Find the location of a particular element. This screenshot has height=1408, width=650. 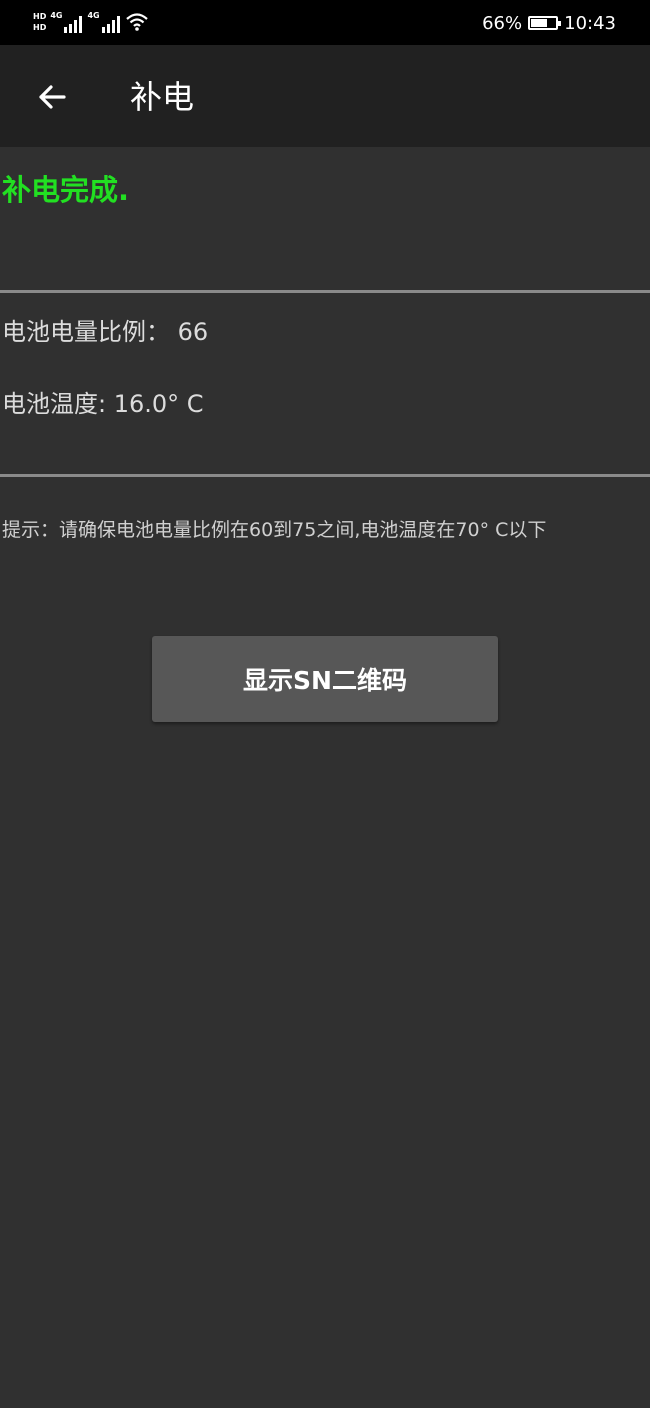

hint-text: 提示：请确保电池电量比例在60到75之间,电池温度在70° C以下 is located at coordinates (274, 530).